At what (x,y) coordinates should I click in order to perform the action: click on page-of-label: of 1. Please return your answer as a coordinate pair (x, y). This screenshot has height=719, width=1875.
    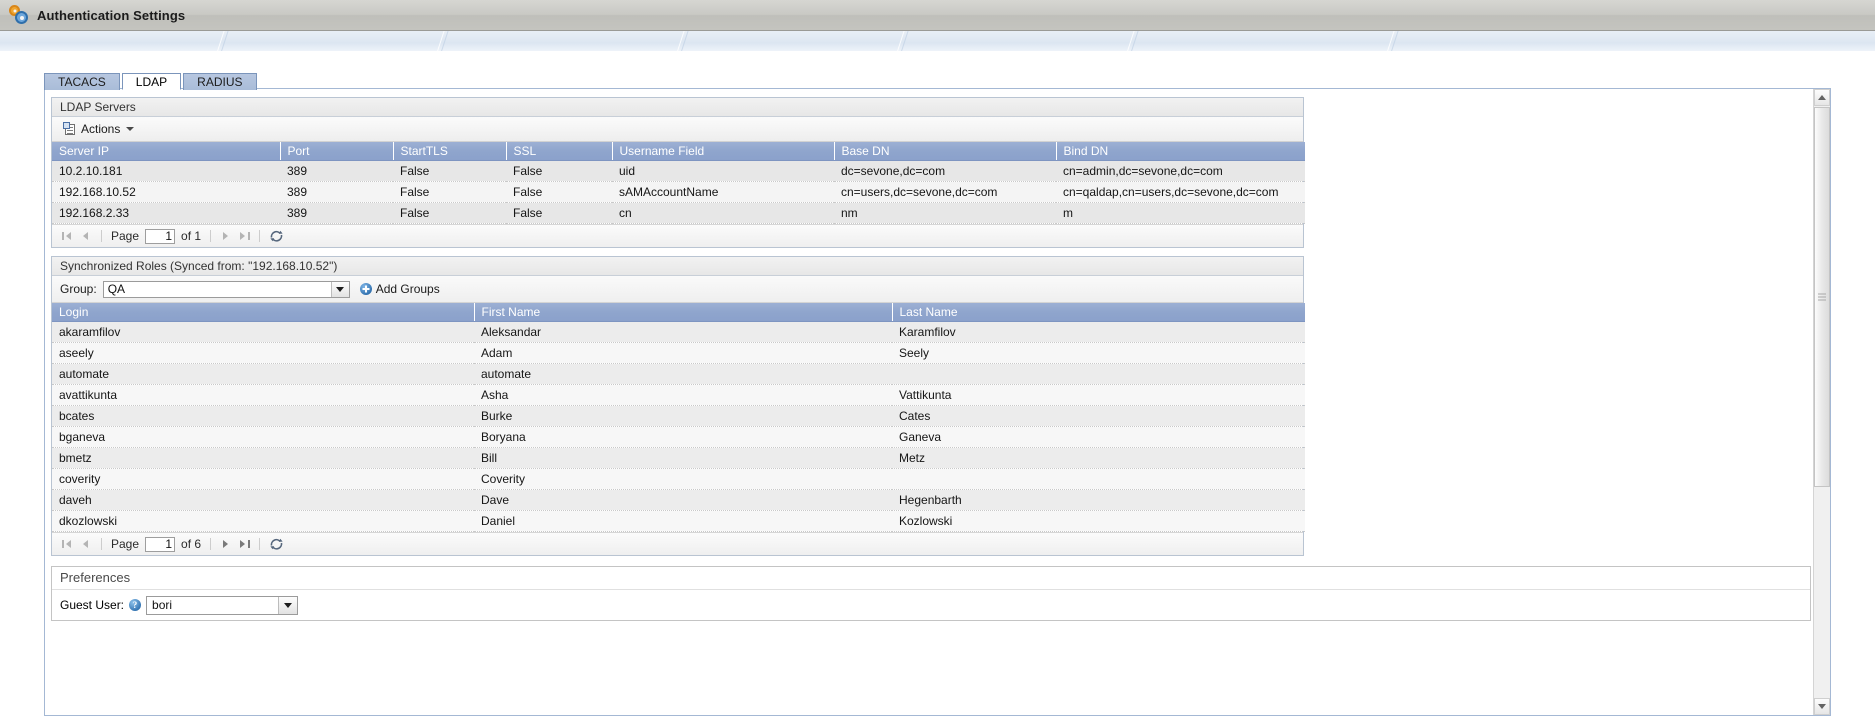
    Looking at the image, I should click on (191, 236).